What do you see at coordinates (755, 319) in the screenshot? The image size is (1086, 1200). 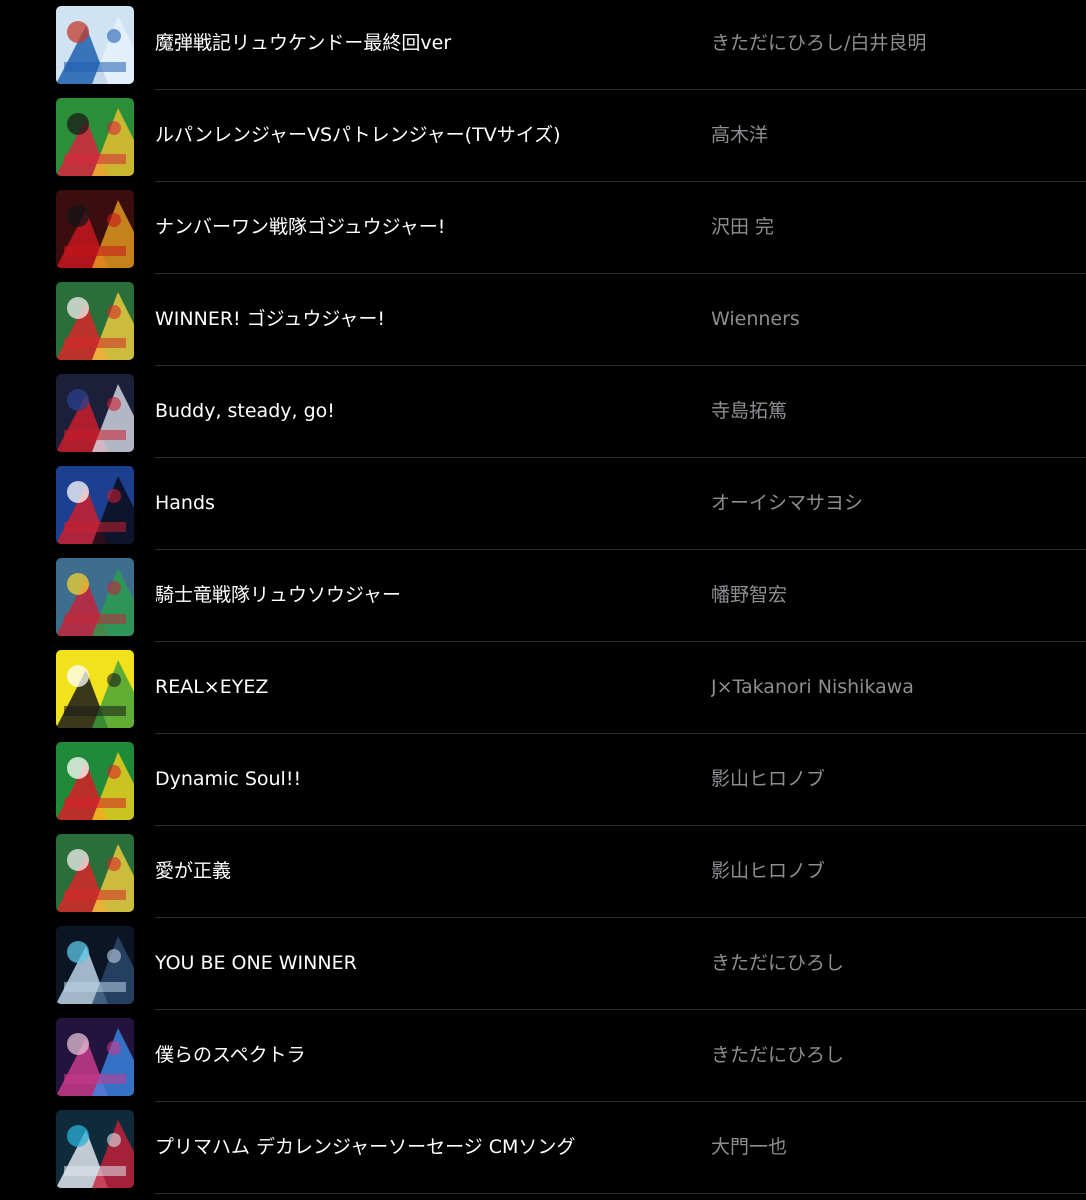 I see `song-artist: Wienners` at bounding box center [755, 319].